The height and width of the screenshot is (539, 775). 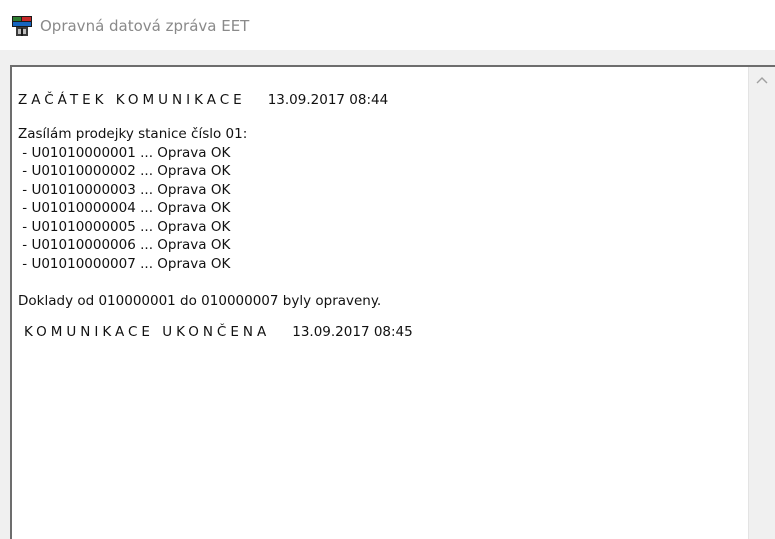 I want to click on log-item: - U01010000005 ... Oprava OK, so click(x=124, y=226).